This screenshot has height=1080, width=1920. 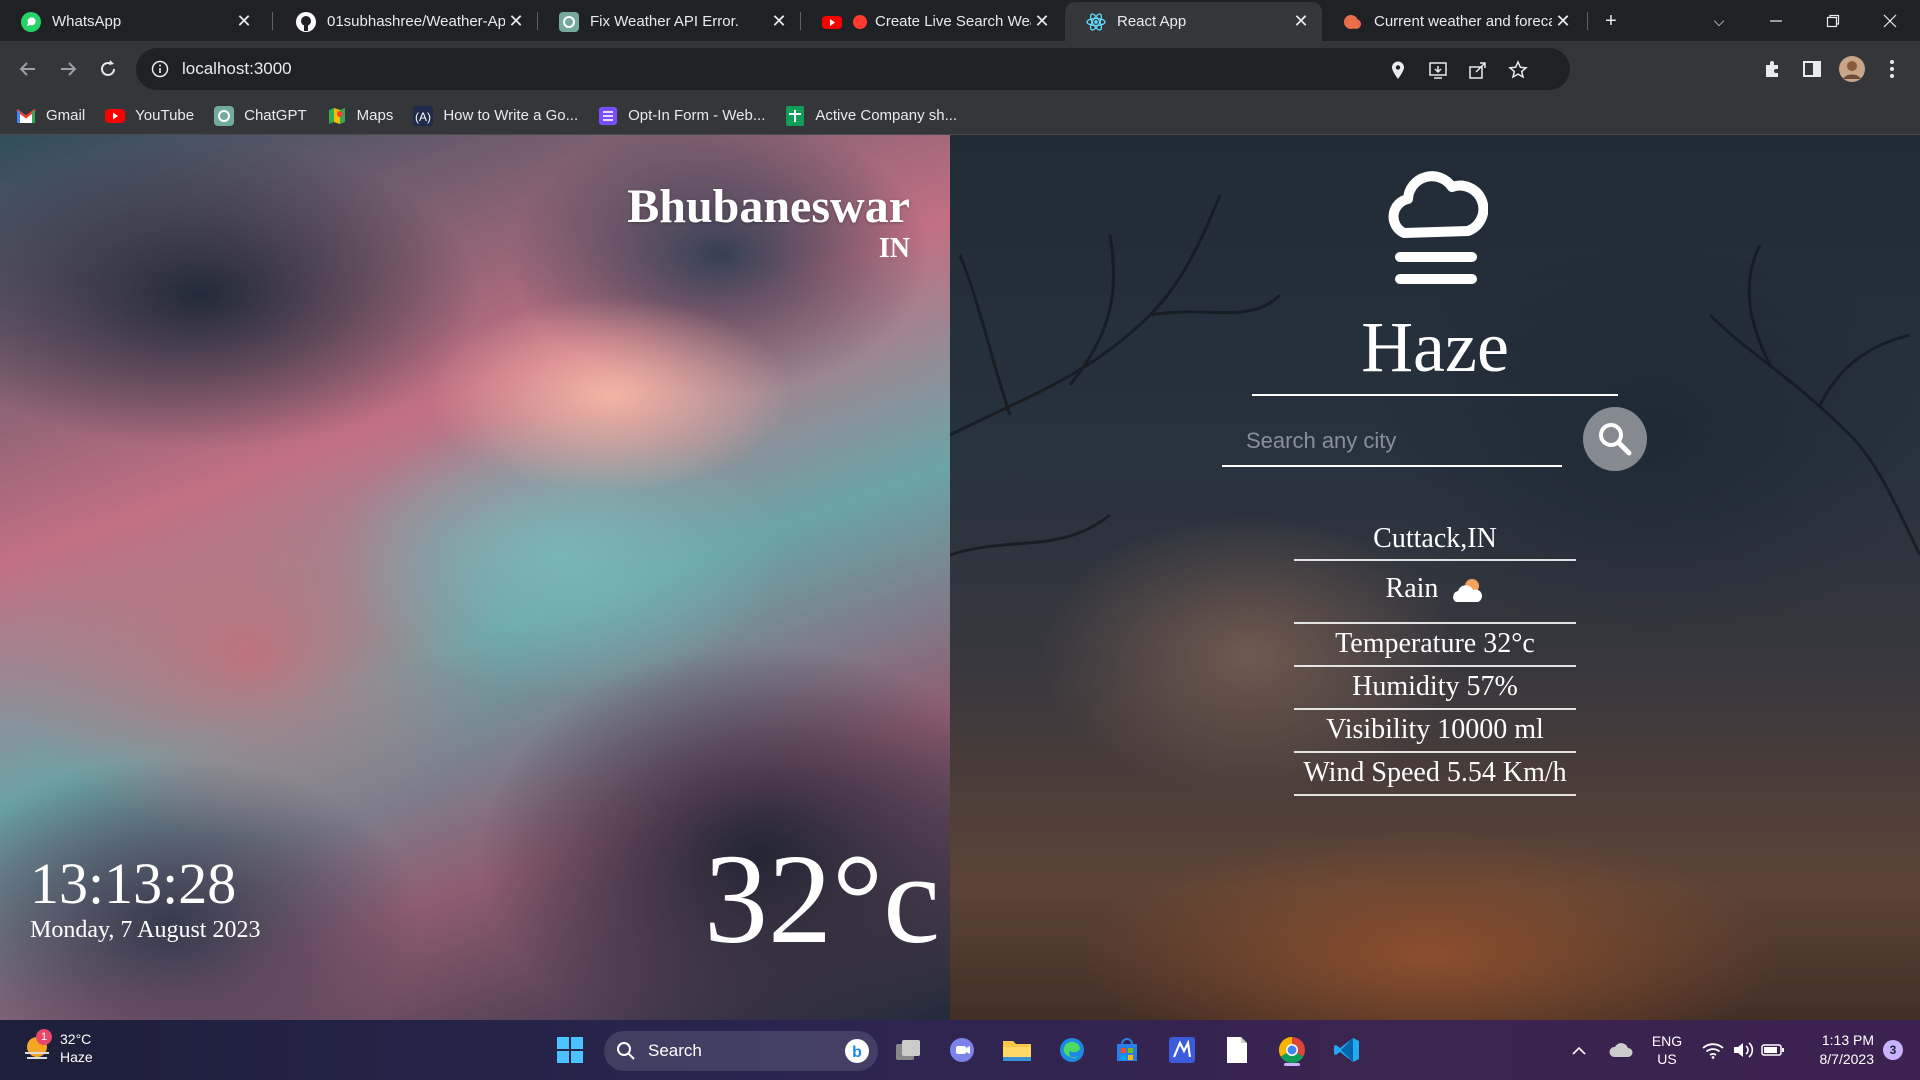 I want to click on windows-start-icon, so click(x=570, y=1050).